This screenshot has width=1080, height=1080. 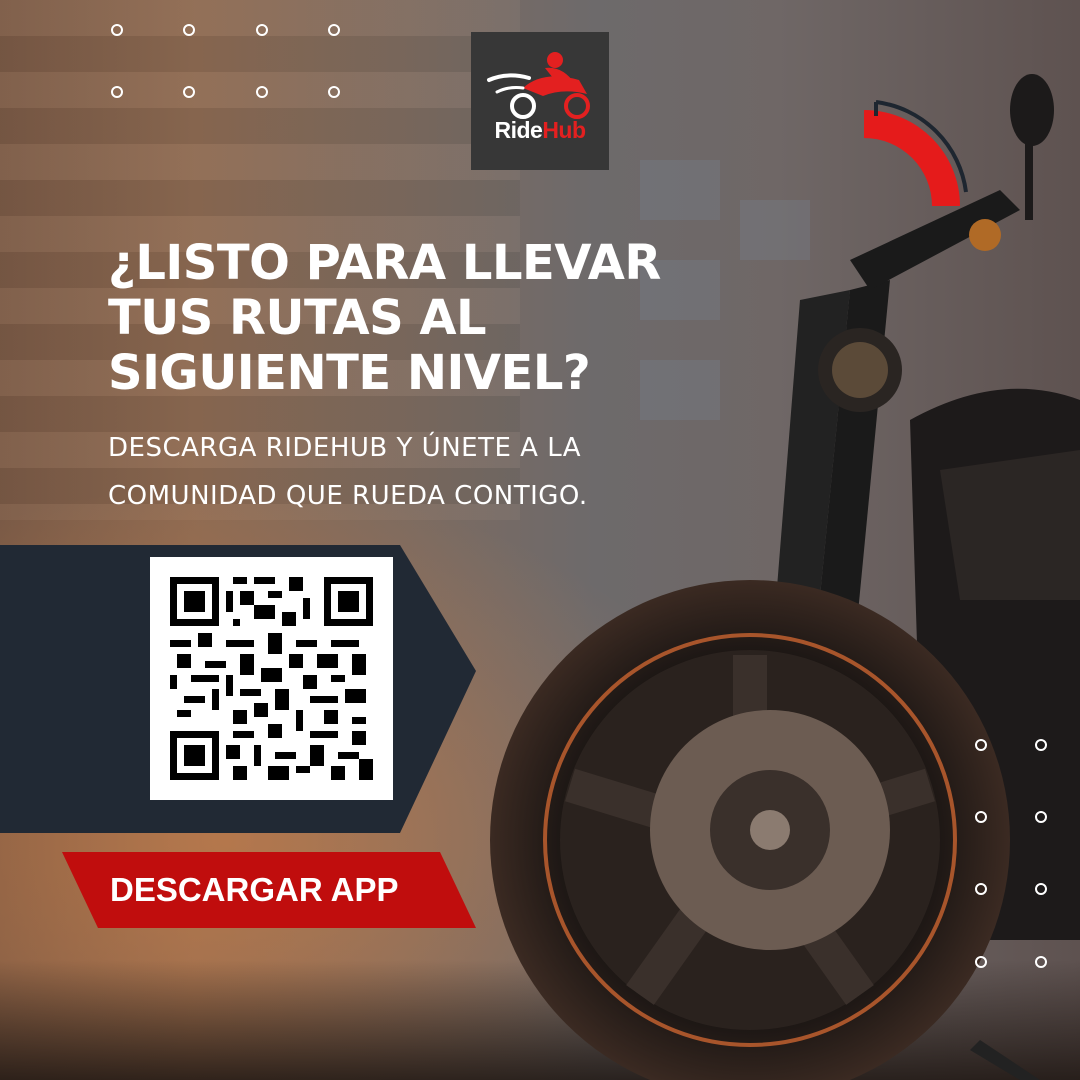 What do you see at coordinates (297, 318) in the screenshot?
I see `headline-line: TUS RUTAS AL` at bounding box center [297, 318].